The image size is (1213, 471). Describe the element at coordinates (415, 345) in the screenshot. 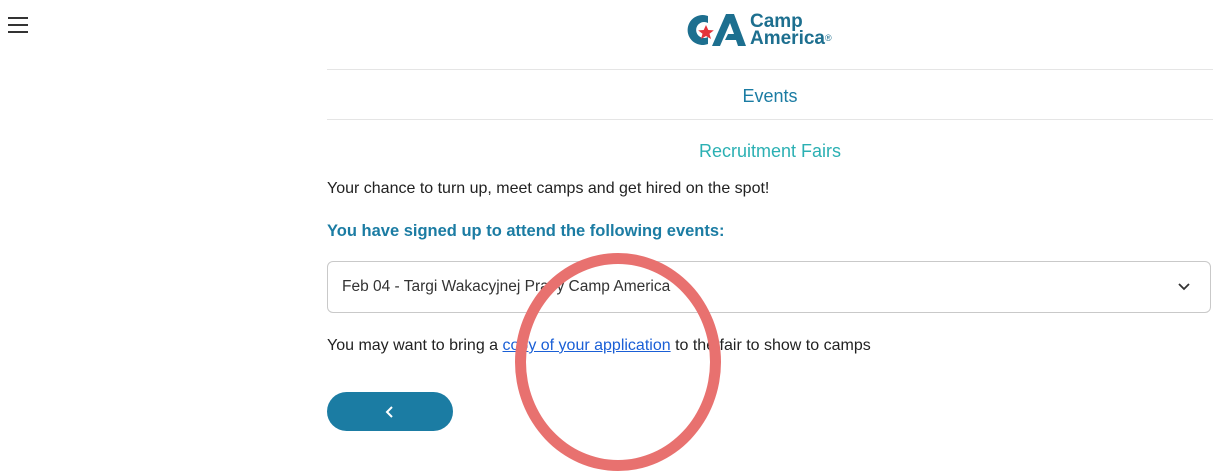

I see `note-text-before: You may want to bring a` at that location.